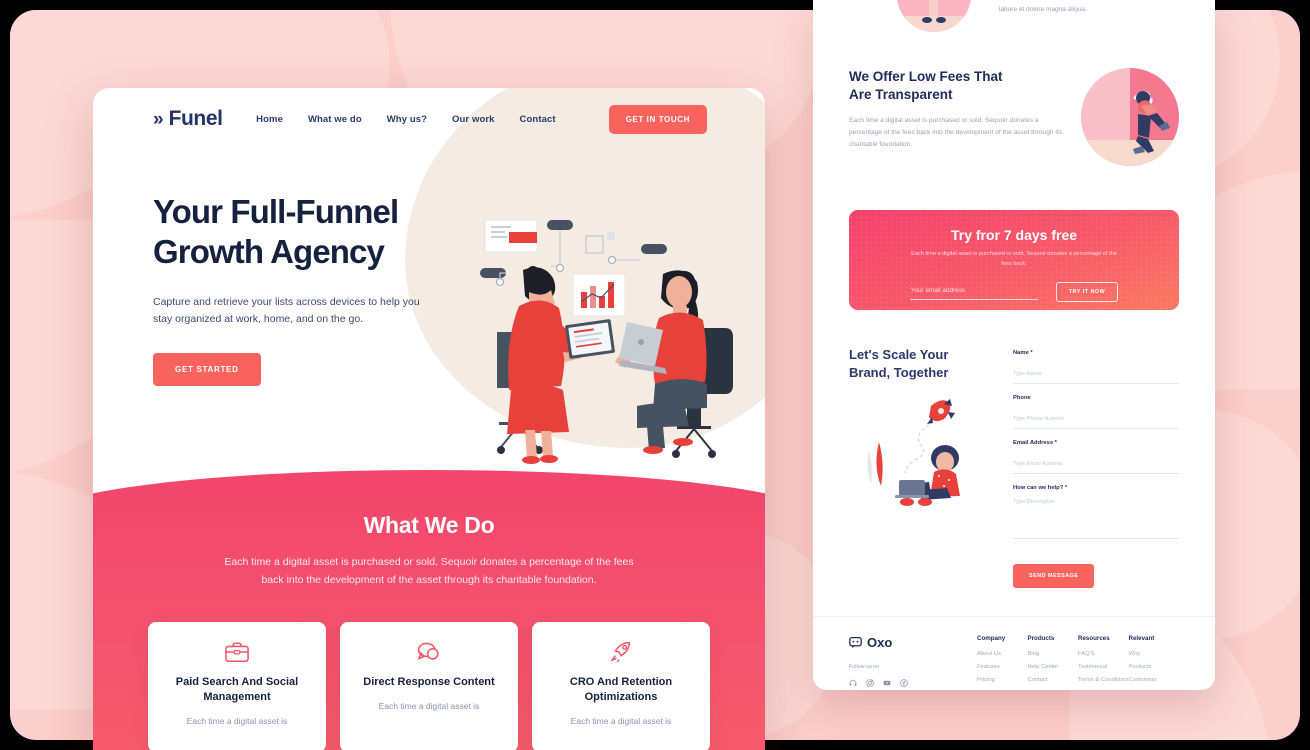  What do you see at coordinates (991, 638) in the screenshot?
I see `footer-column-heading: Company` at bounding box center [991, 638].